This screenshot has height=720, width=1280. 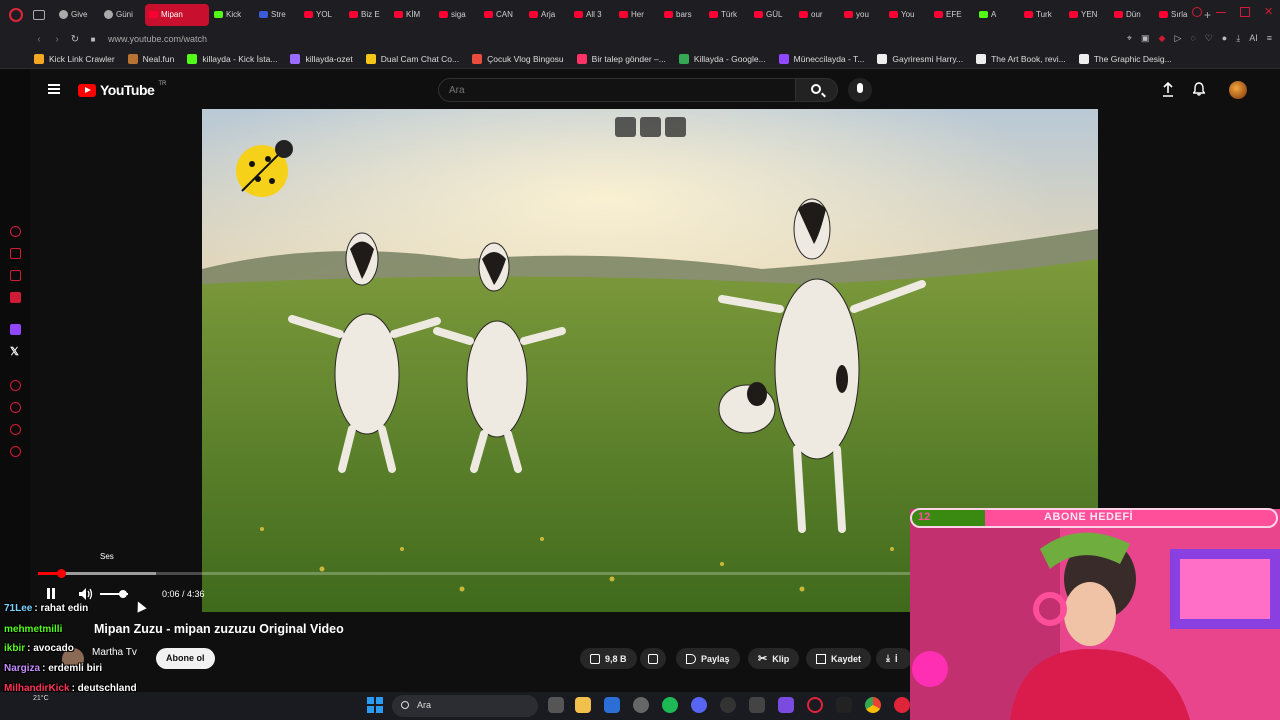 What do you see at coordinates (15, 451) in the screenshot?
I see `sidebar-settings-icon` at bounding box center [15, 451].